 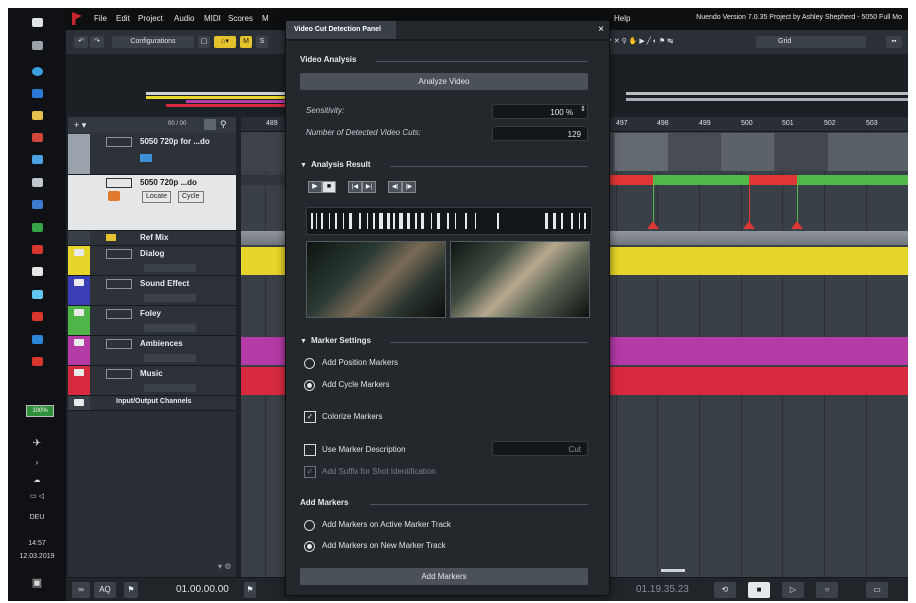 What do you see at coordinates (153, 42) in the screenshot?
I see `configurations-button: Configurations` at bounding box center [153, 42].